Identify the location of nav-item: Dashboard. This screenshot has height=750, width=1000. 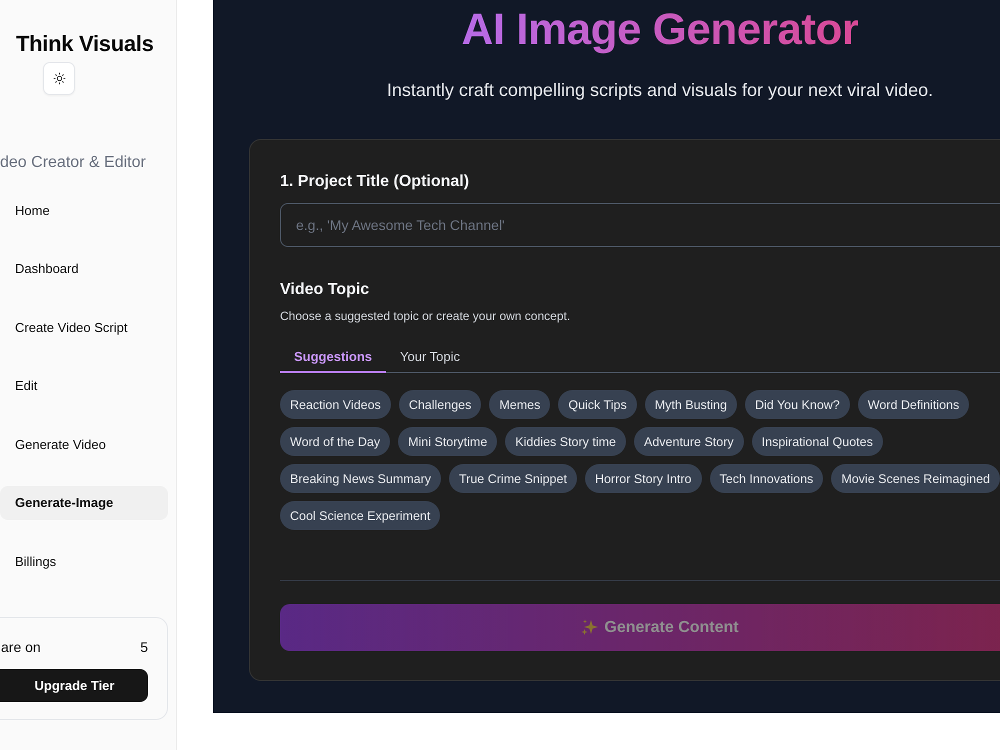
(84, 269).